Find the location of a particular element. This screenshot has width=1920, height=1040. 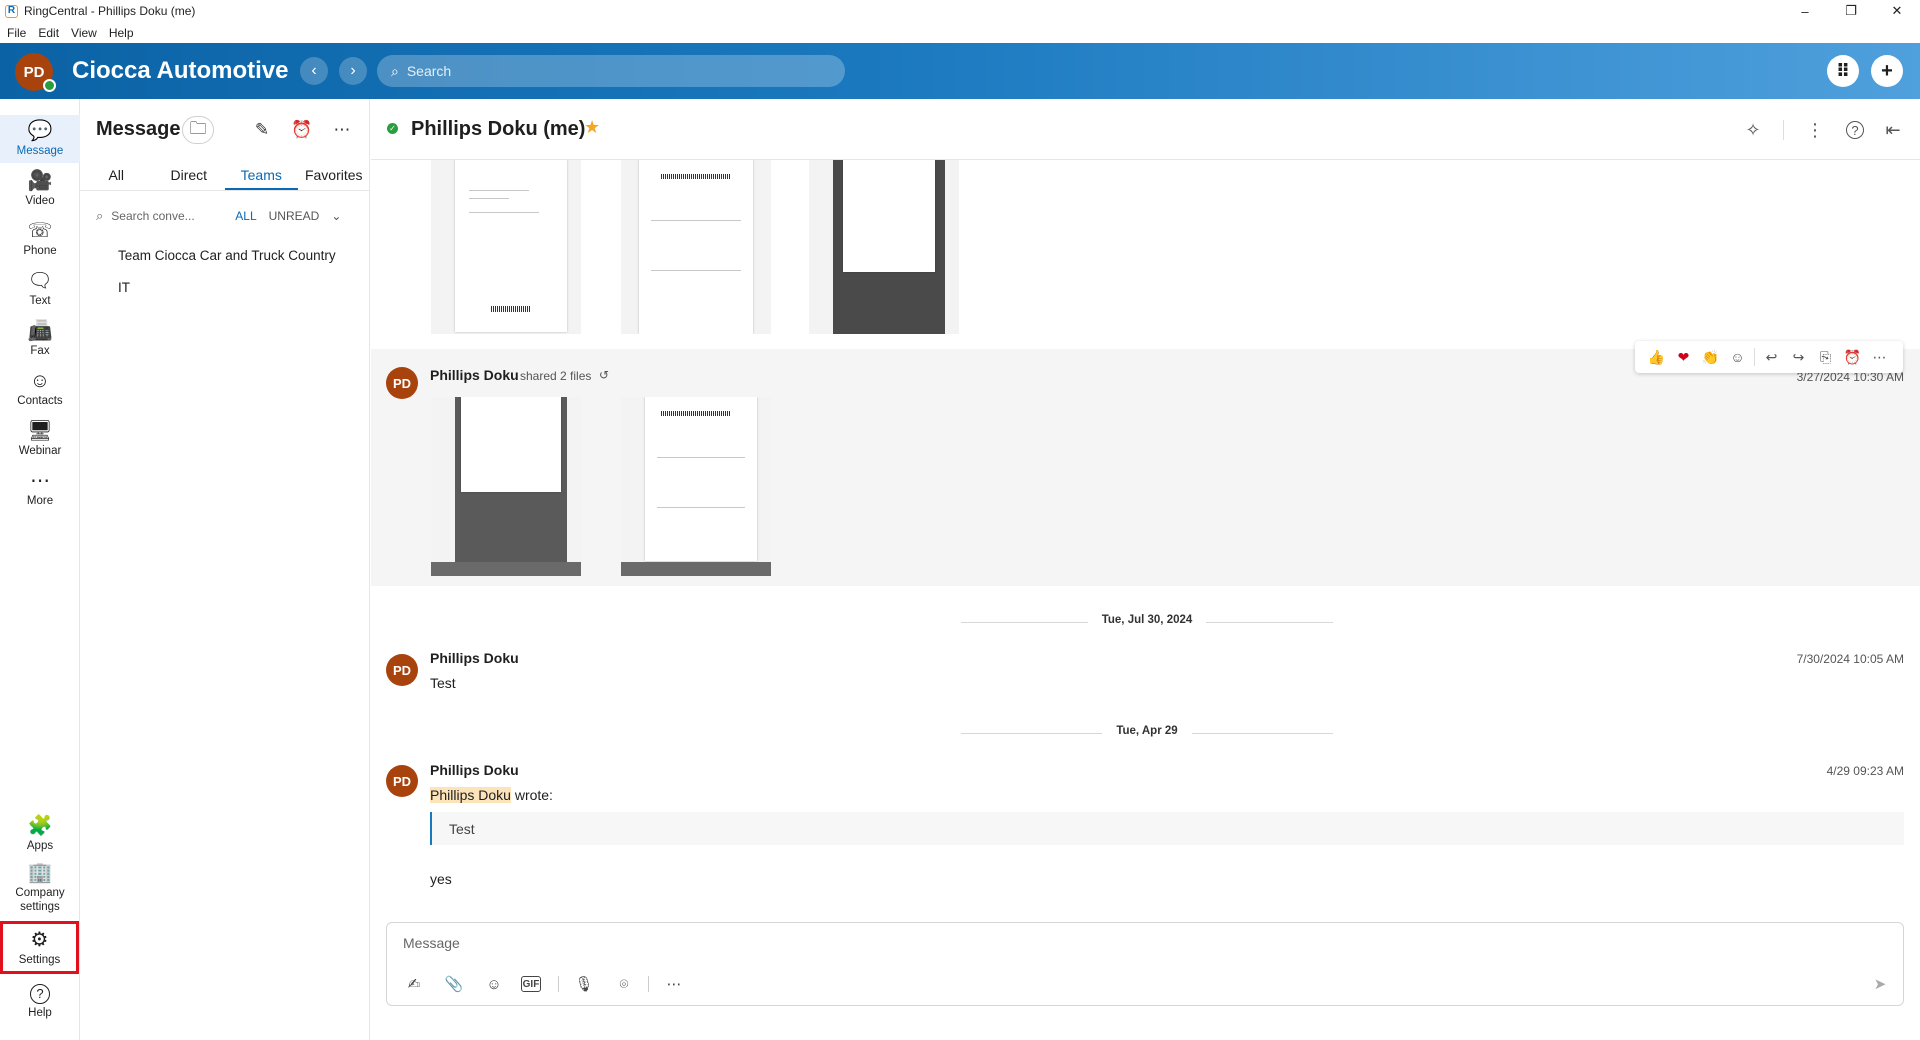

add-reaction-icon: ☺ is located at coordinates (1737, 357).